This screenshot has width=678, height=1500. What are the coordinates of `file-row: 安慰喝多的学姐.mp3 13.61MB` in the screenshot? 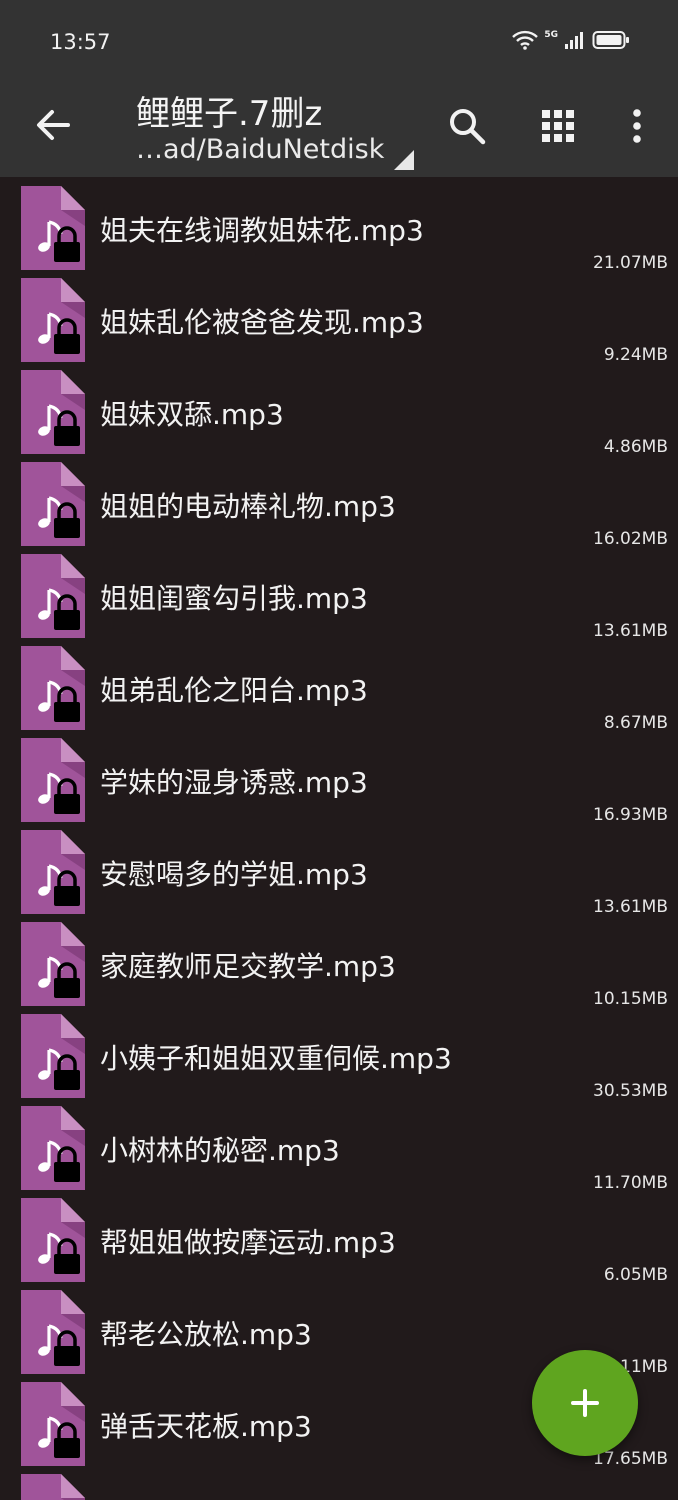 It's located at (339, 869).